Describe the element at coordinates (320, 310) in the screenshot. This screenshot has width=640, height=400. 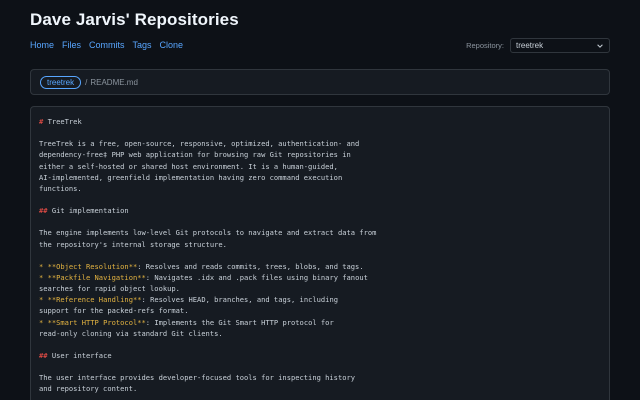
I see `readme-text-line: support for the packed-refs format.` at that location.